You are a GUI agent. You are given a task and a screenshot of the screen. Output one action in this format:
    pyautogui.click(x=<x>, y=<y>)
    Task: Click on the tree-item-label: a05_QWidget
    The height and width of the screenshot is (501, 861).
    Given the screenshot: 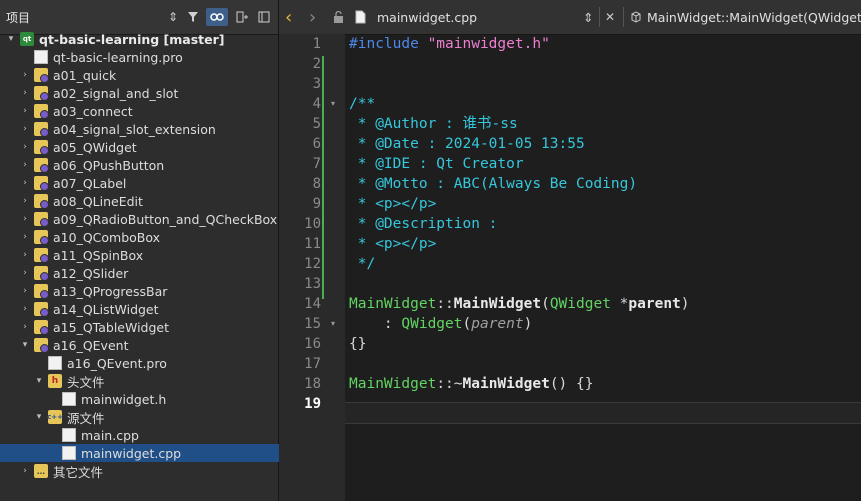 What is the action you would take?
    pyautogui.click(x=95, y=147)
    